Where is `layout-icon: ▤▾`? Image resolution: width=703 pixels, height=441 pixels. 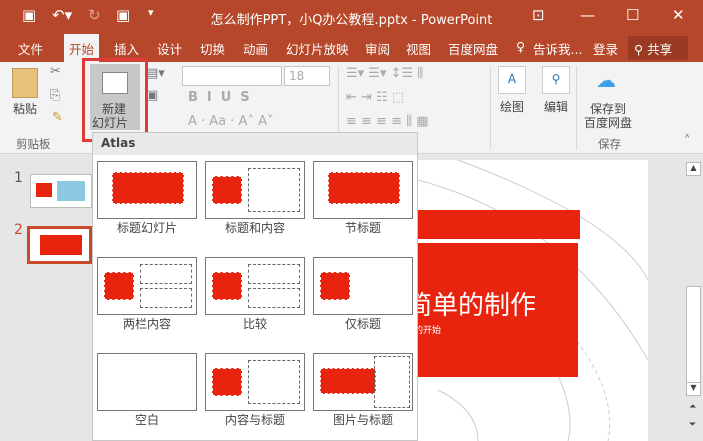 layout-icon: ▤▾ is located at coordinates (155, 73).